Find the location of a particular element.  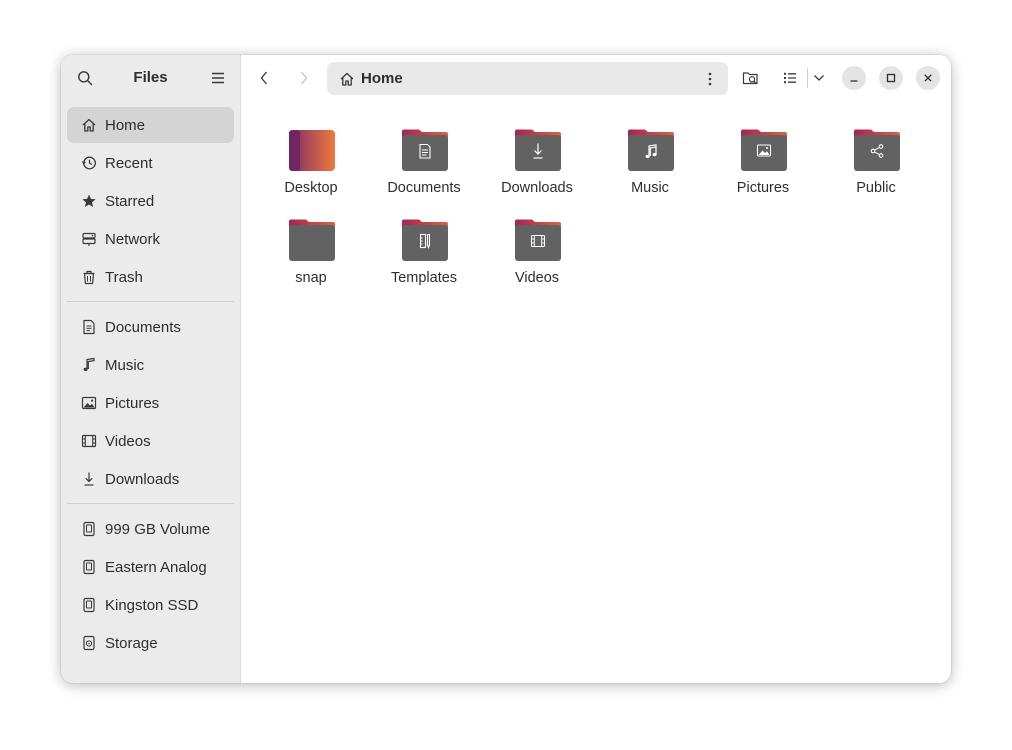

sidebar-item-recent: Recent is located at coordinates (150, 163).